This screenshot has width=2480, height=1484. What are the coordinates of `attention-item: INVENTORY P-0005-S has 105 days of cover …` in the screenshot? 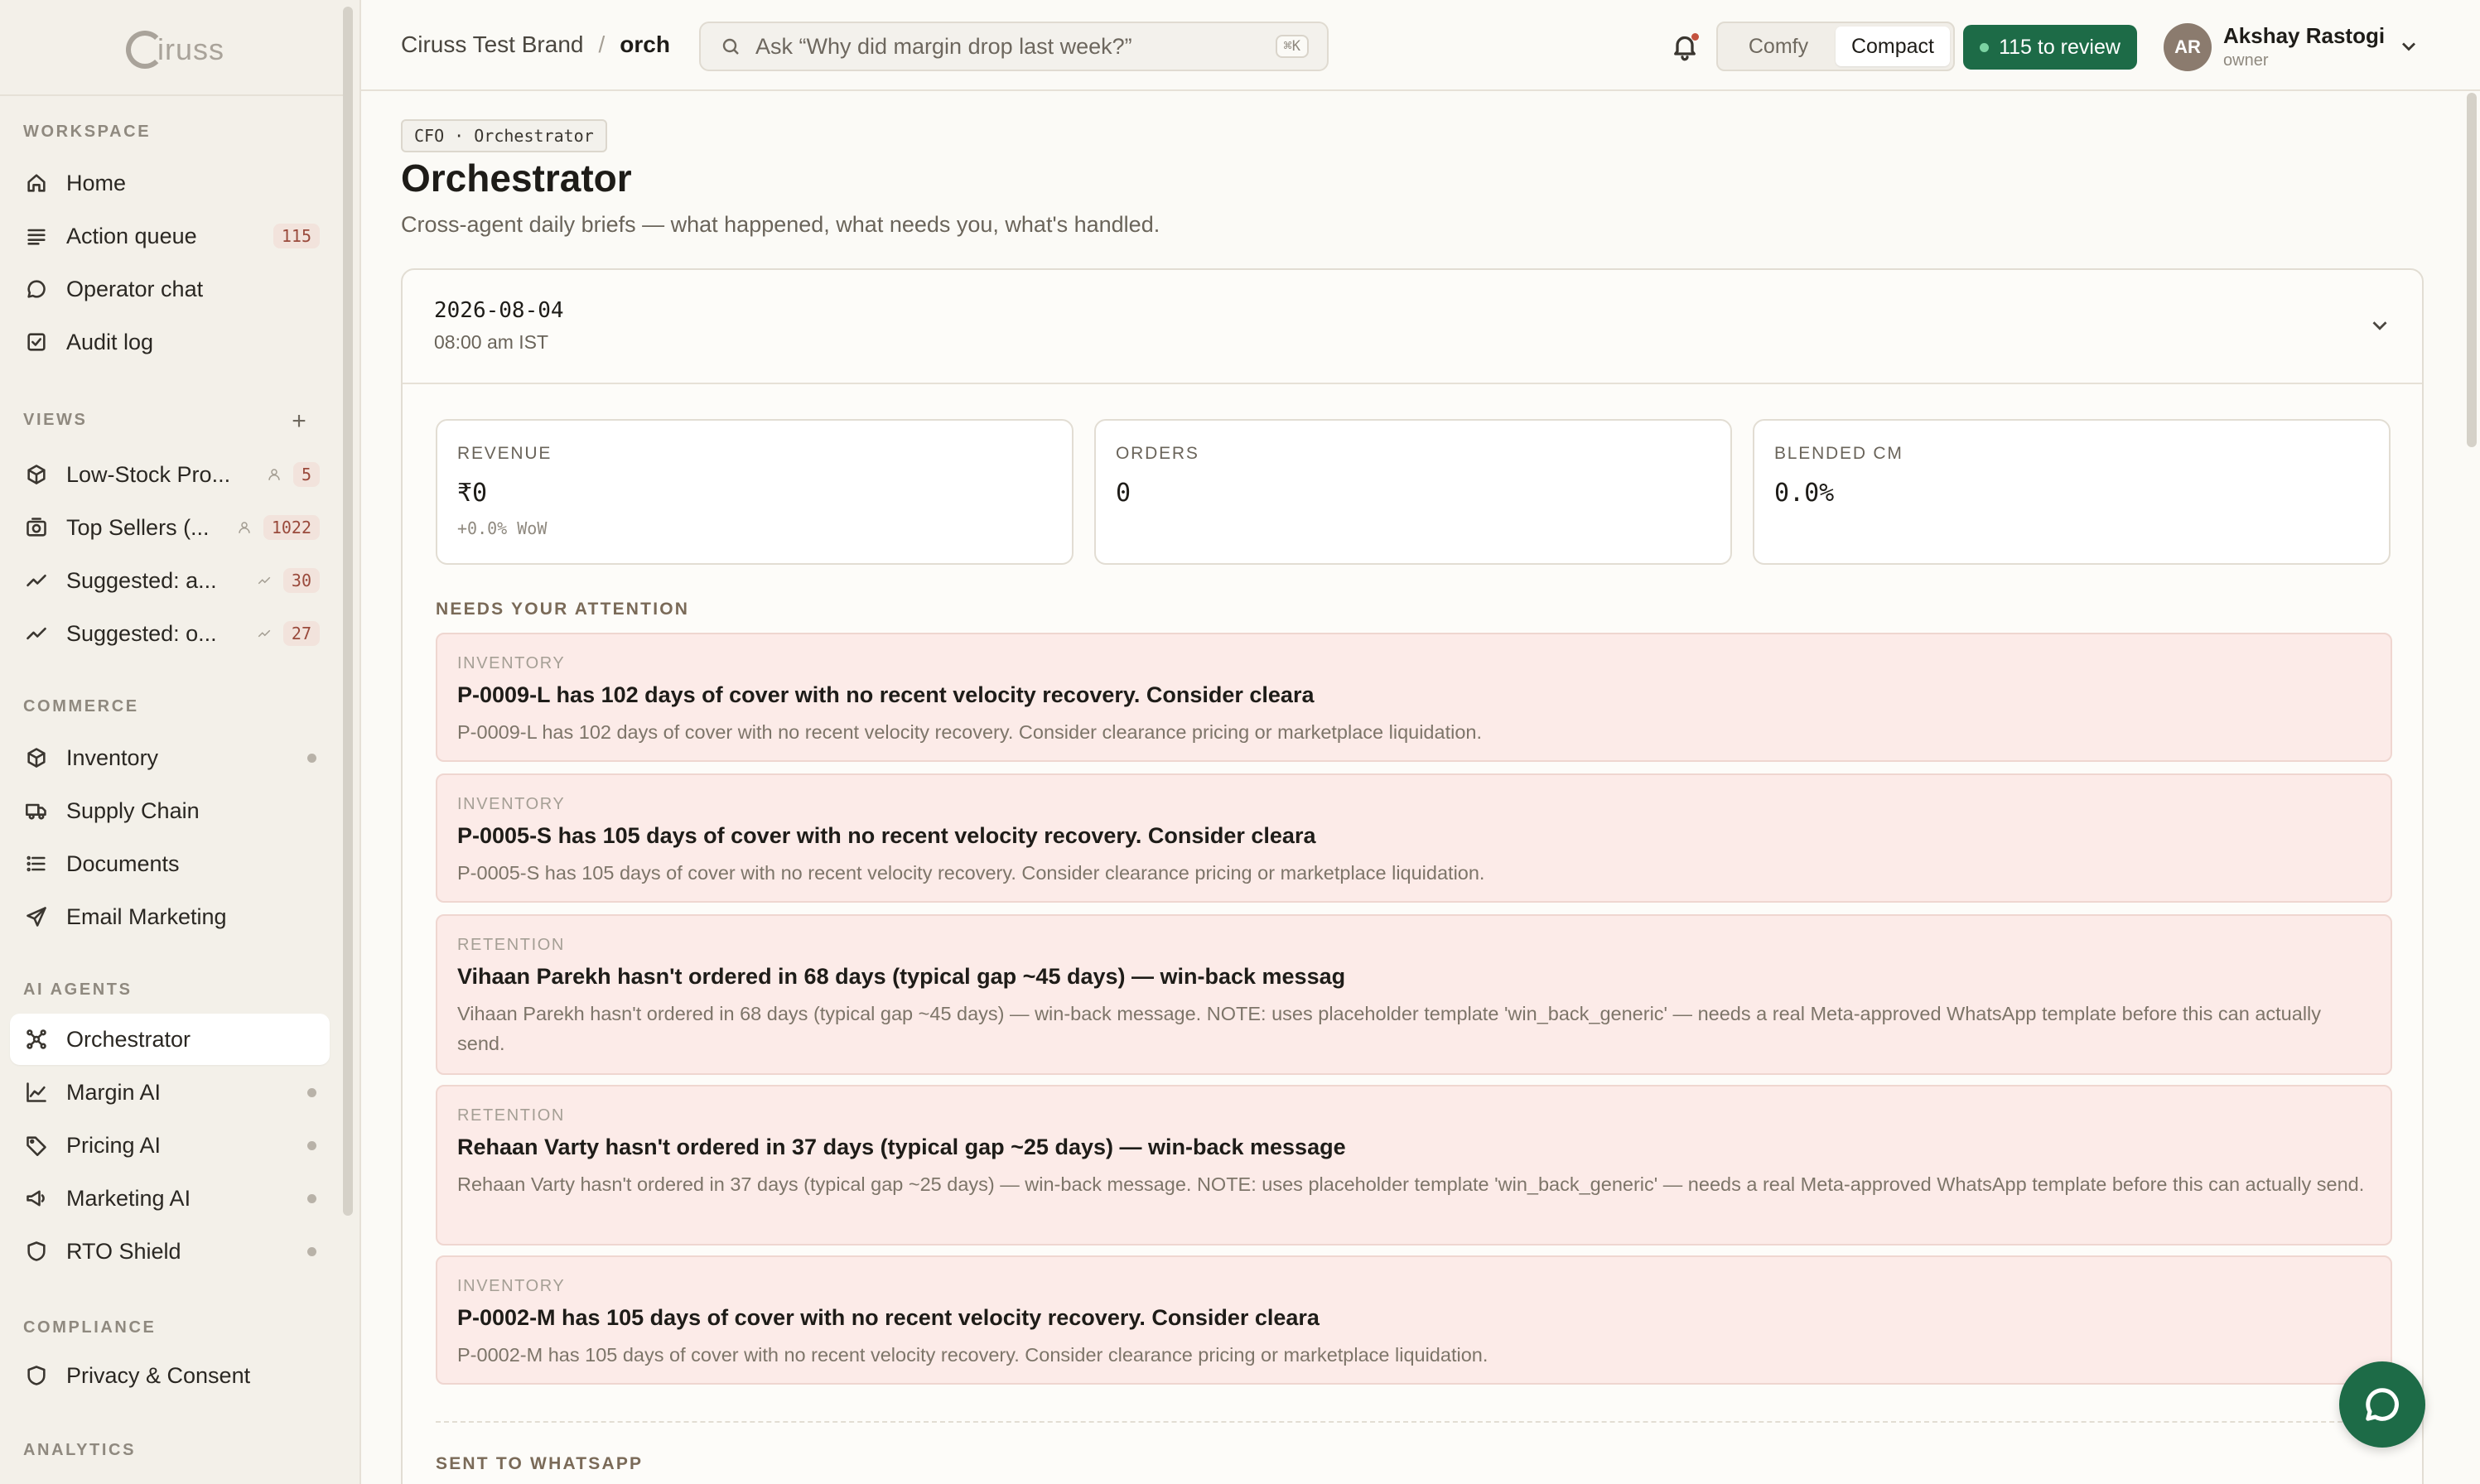 It's located at (1414, 838).